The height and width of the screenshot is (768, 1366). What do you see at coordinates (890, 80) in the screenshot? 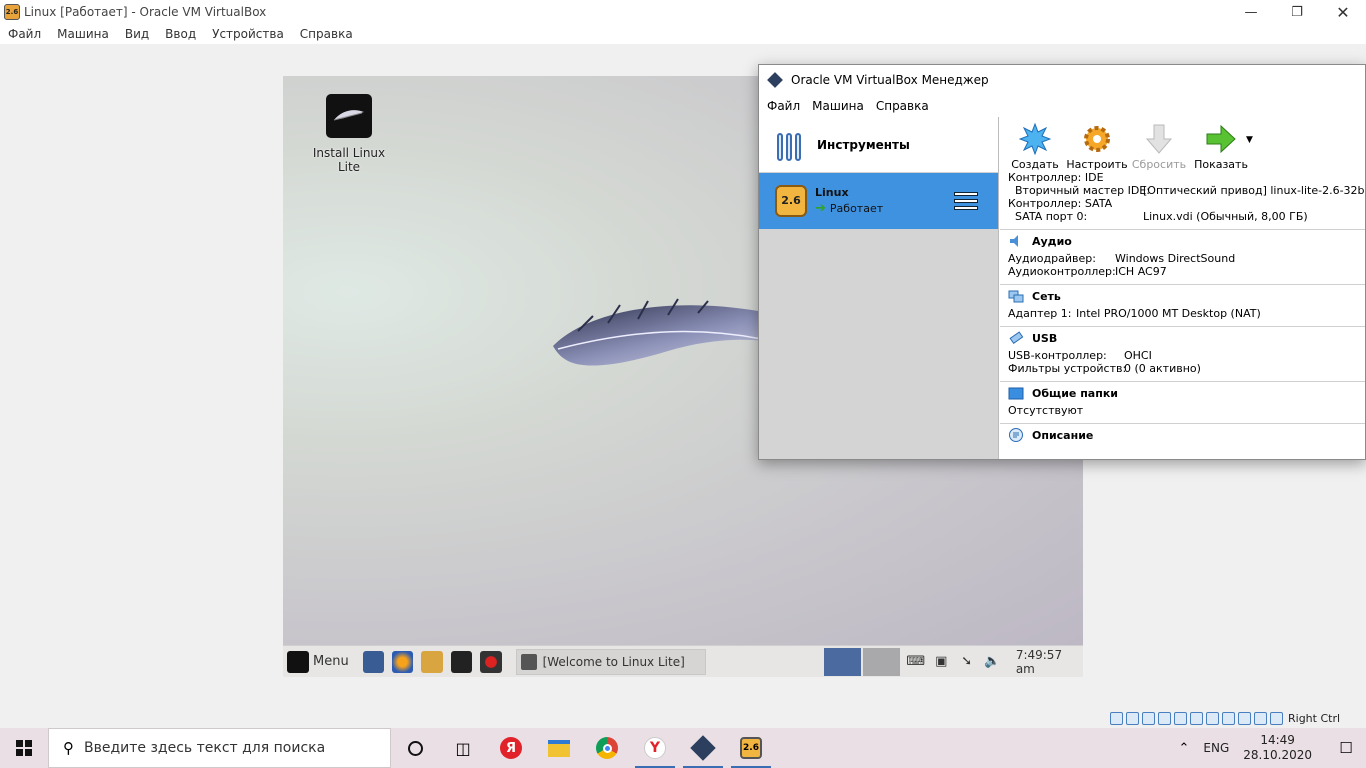
I see `manager-title: Oracle VM VirtualBox Менеджер` at bounding box center [890, 80].